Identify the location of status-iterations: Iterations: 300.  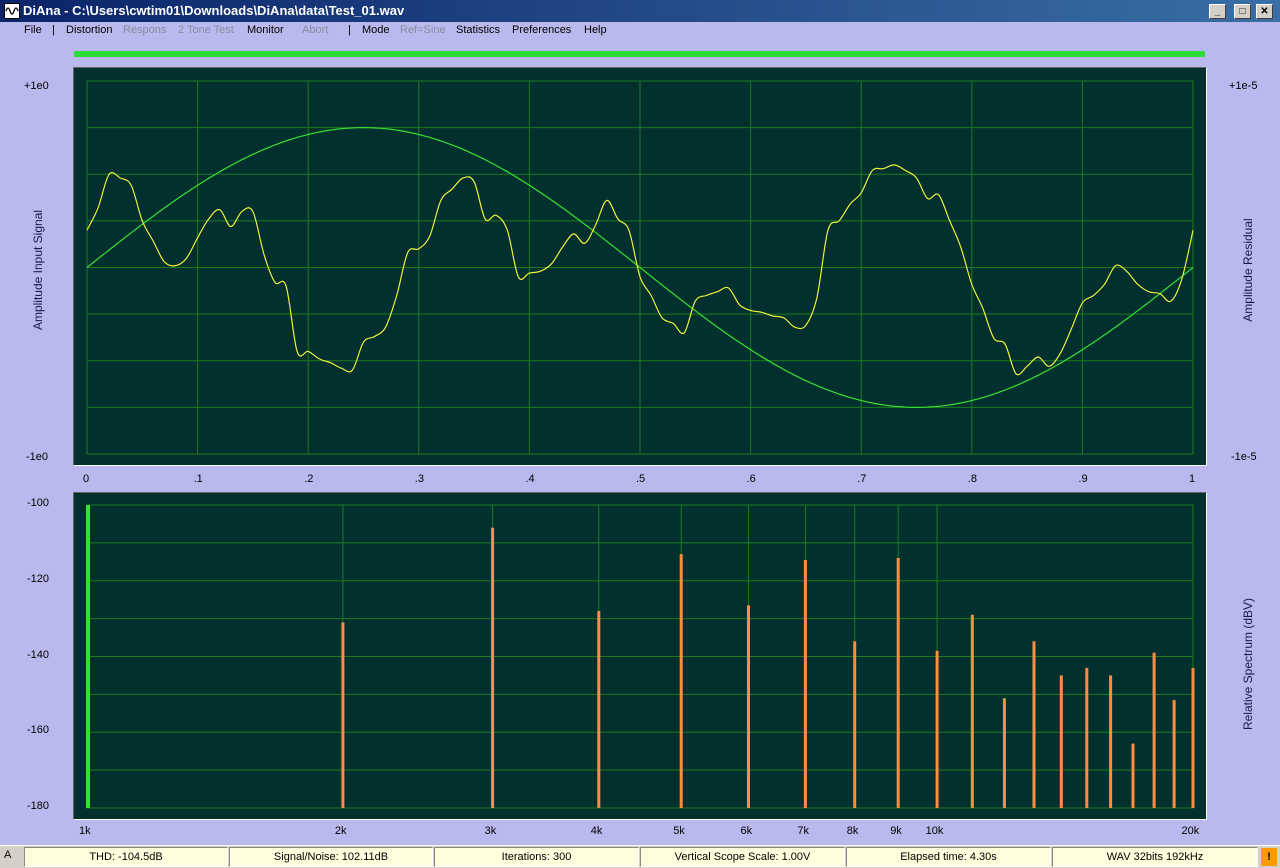
(536, 857).